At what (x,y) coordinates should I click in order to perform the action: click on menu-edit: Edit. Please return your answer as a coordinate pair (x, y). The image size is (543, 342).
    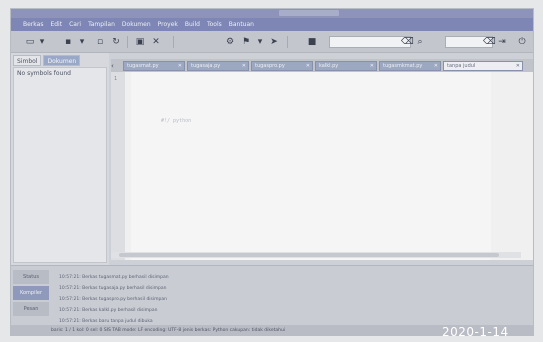
    Looking at the image, I should click on (56, 24).